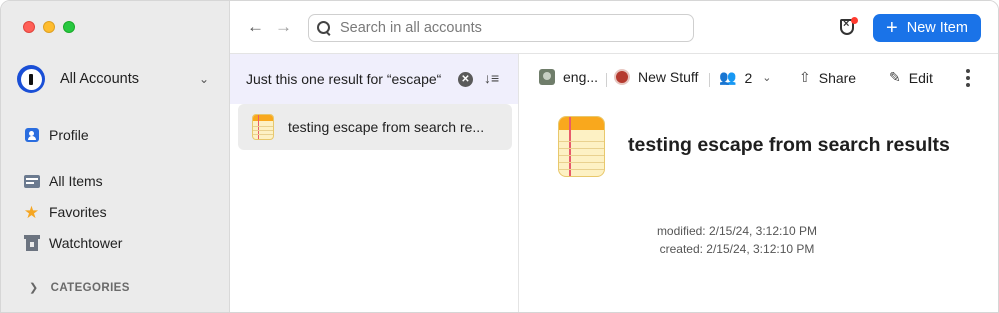 This screenshot has width=999, height=313. I want to click on edit-label: Edit, so click(920, 77).